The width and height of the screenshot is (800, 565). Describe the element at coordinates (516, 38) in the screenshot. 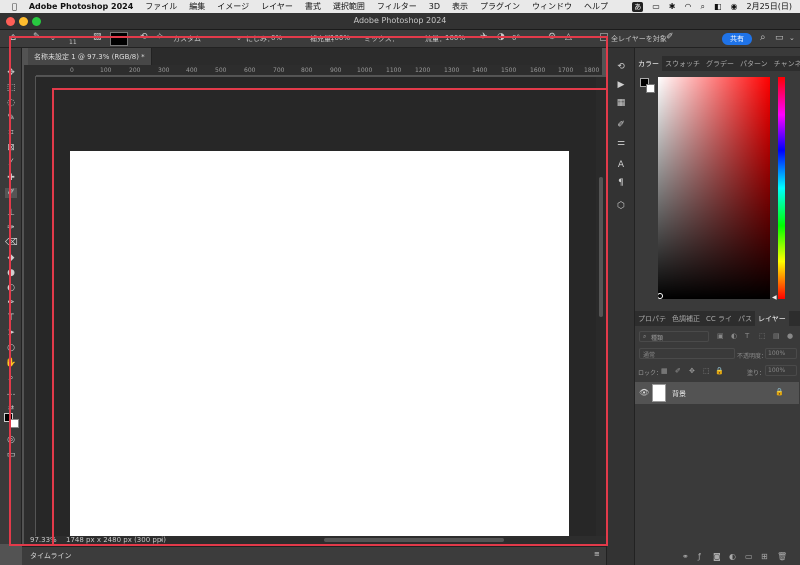

I see `angle-value: 0°` at that location.